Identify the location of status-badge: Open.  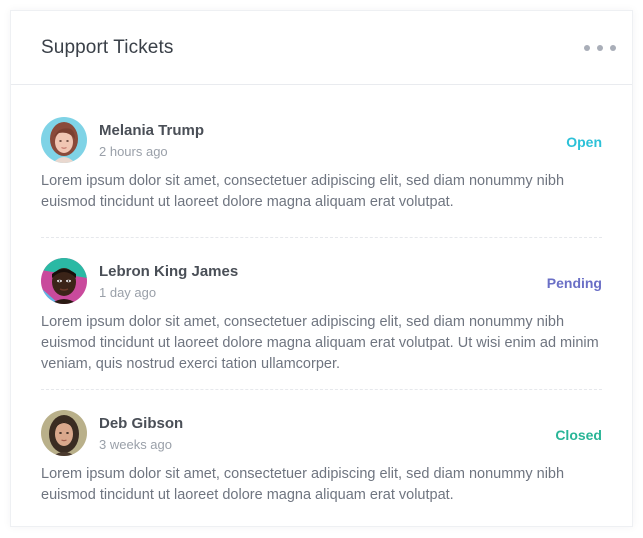
(584, 142).